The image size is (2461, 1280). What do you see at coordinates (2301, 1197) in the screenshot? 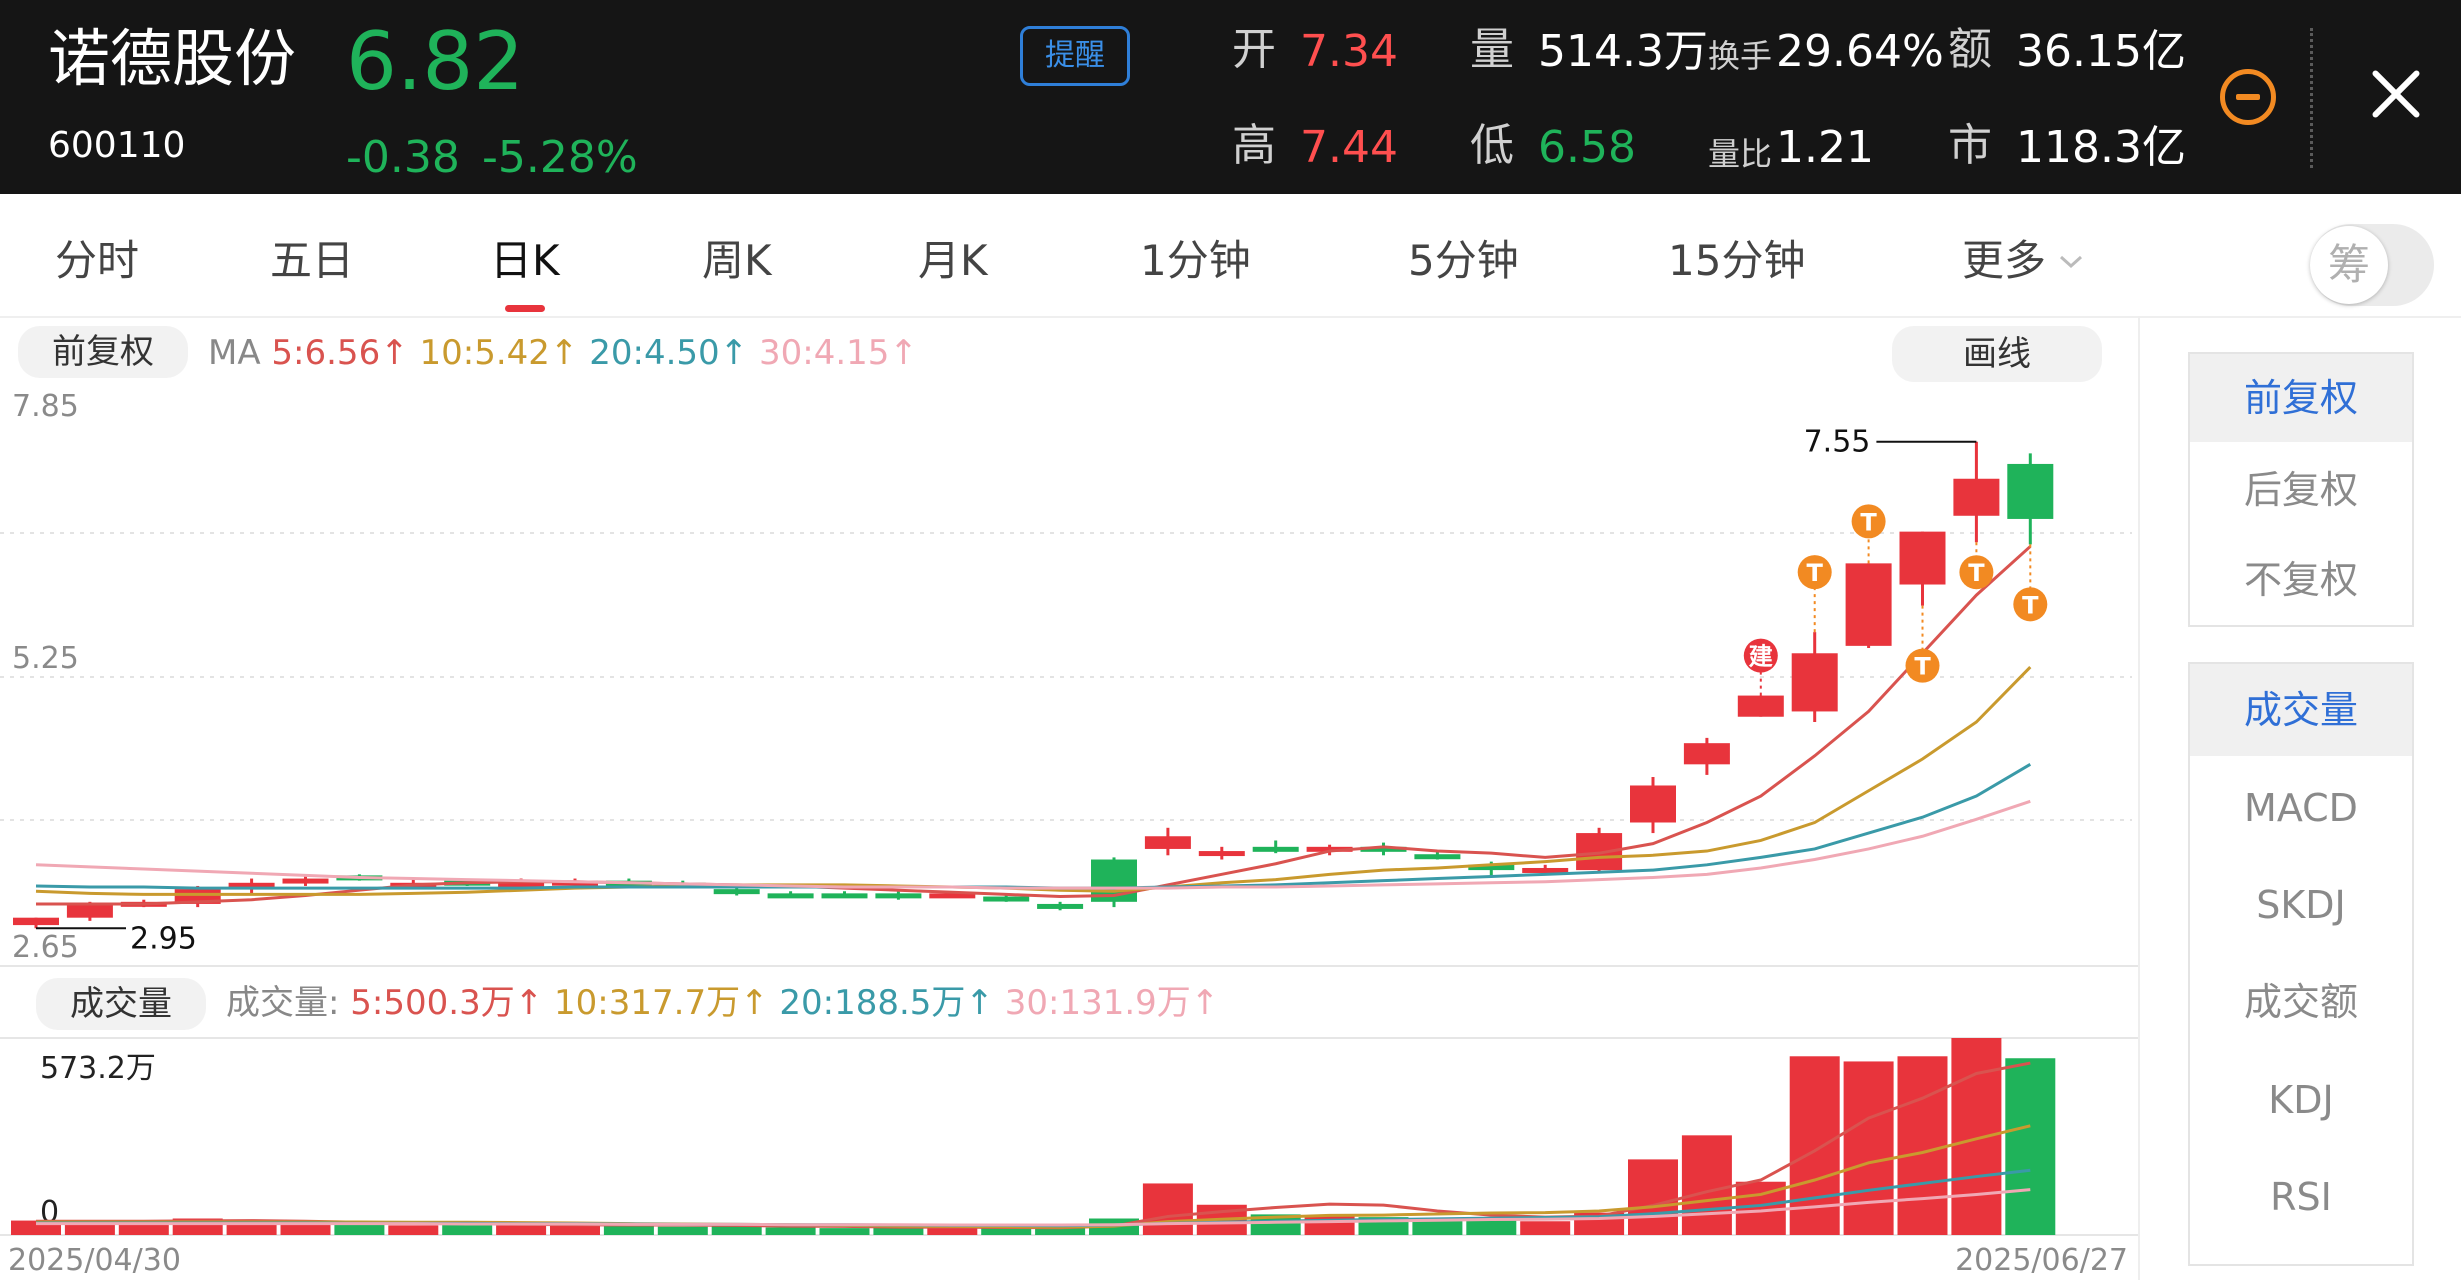
I see `indicator-rsi: RSI` at bounding box center [2301, 1197].